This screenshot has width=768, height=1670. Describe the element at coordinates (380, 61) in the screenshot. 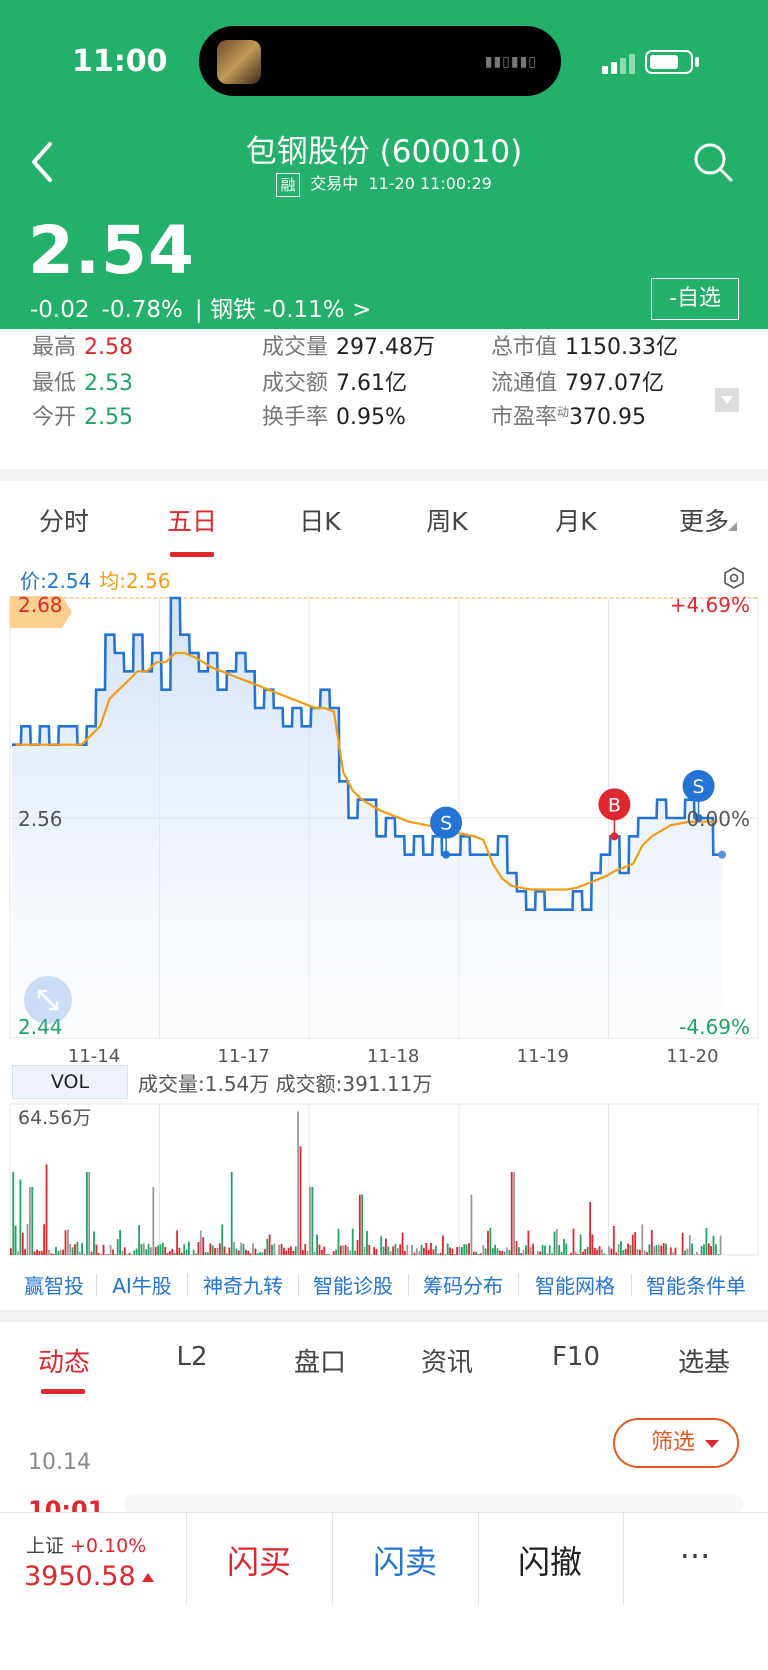

I see `dynamic-island: ▮▮▯▮▮▯` at that location.